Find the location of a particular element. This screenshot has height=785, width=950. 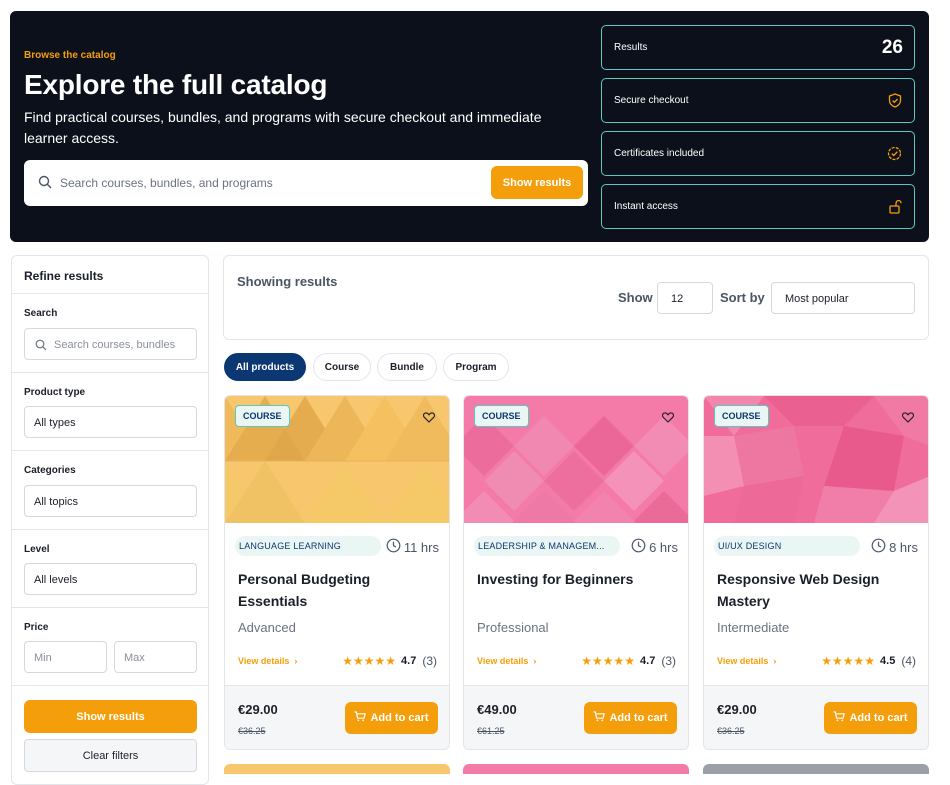

hero-search-input: Search courses, bundles, and programs is located at coordinates (166, 183).